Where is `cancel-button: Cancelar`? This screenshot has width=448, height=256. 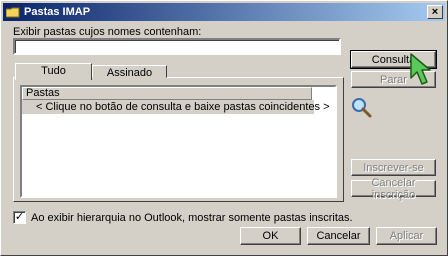
cancel-button: Cancelar is located at coordinates (338, 236).